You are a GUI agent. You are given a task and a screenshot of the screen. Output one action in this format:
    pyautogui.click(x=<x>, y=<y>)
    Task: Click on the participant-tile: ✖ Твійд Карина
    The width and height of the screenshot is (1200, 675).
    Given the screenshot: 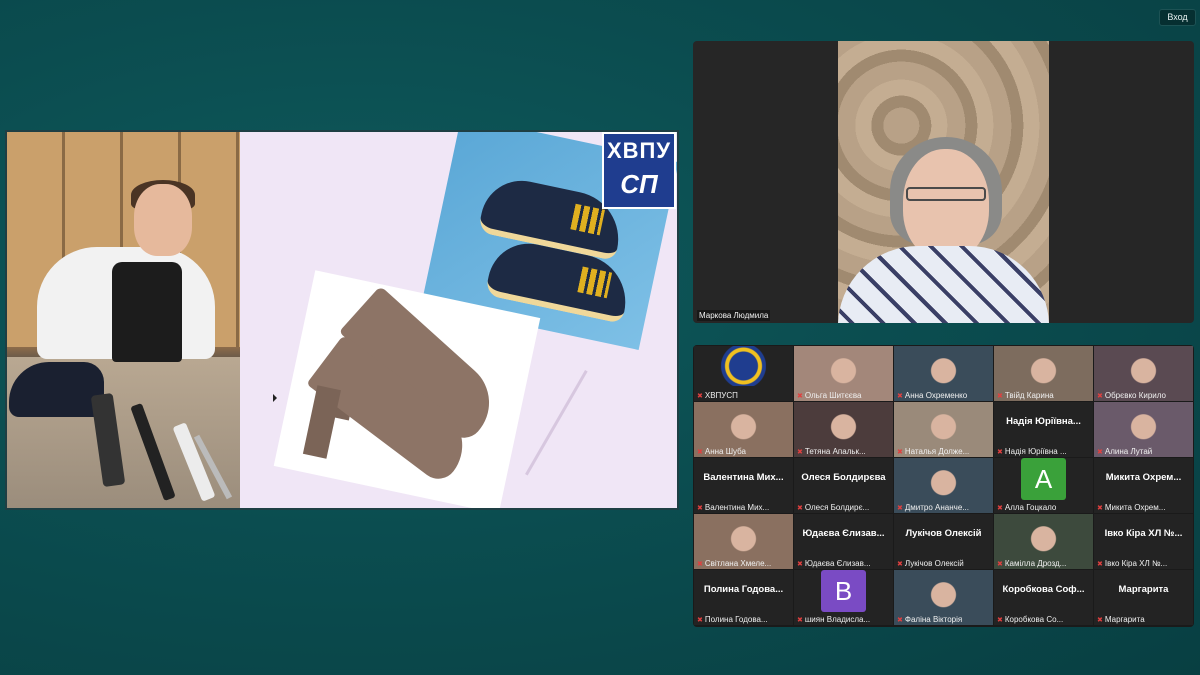 What is the action you would take?
    pyautogui.click(x=1043, y=373)
    